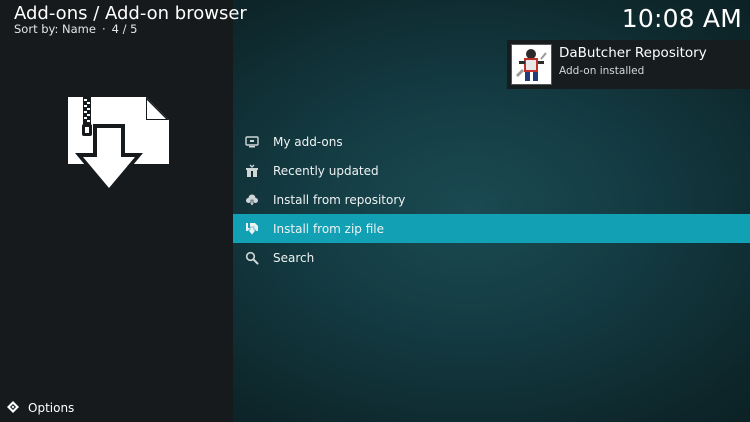 Image resolution: width=750 pixels, height=422 pixels. I want to click on options-button: Options, so click(40, 408).